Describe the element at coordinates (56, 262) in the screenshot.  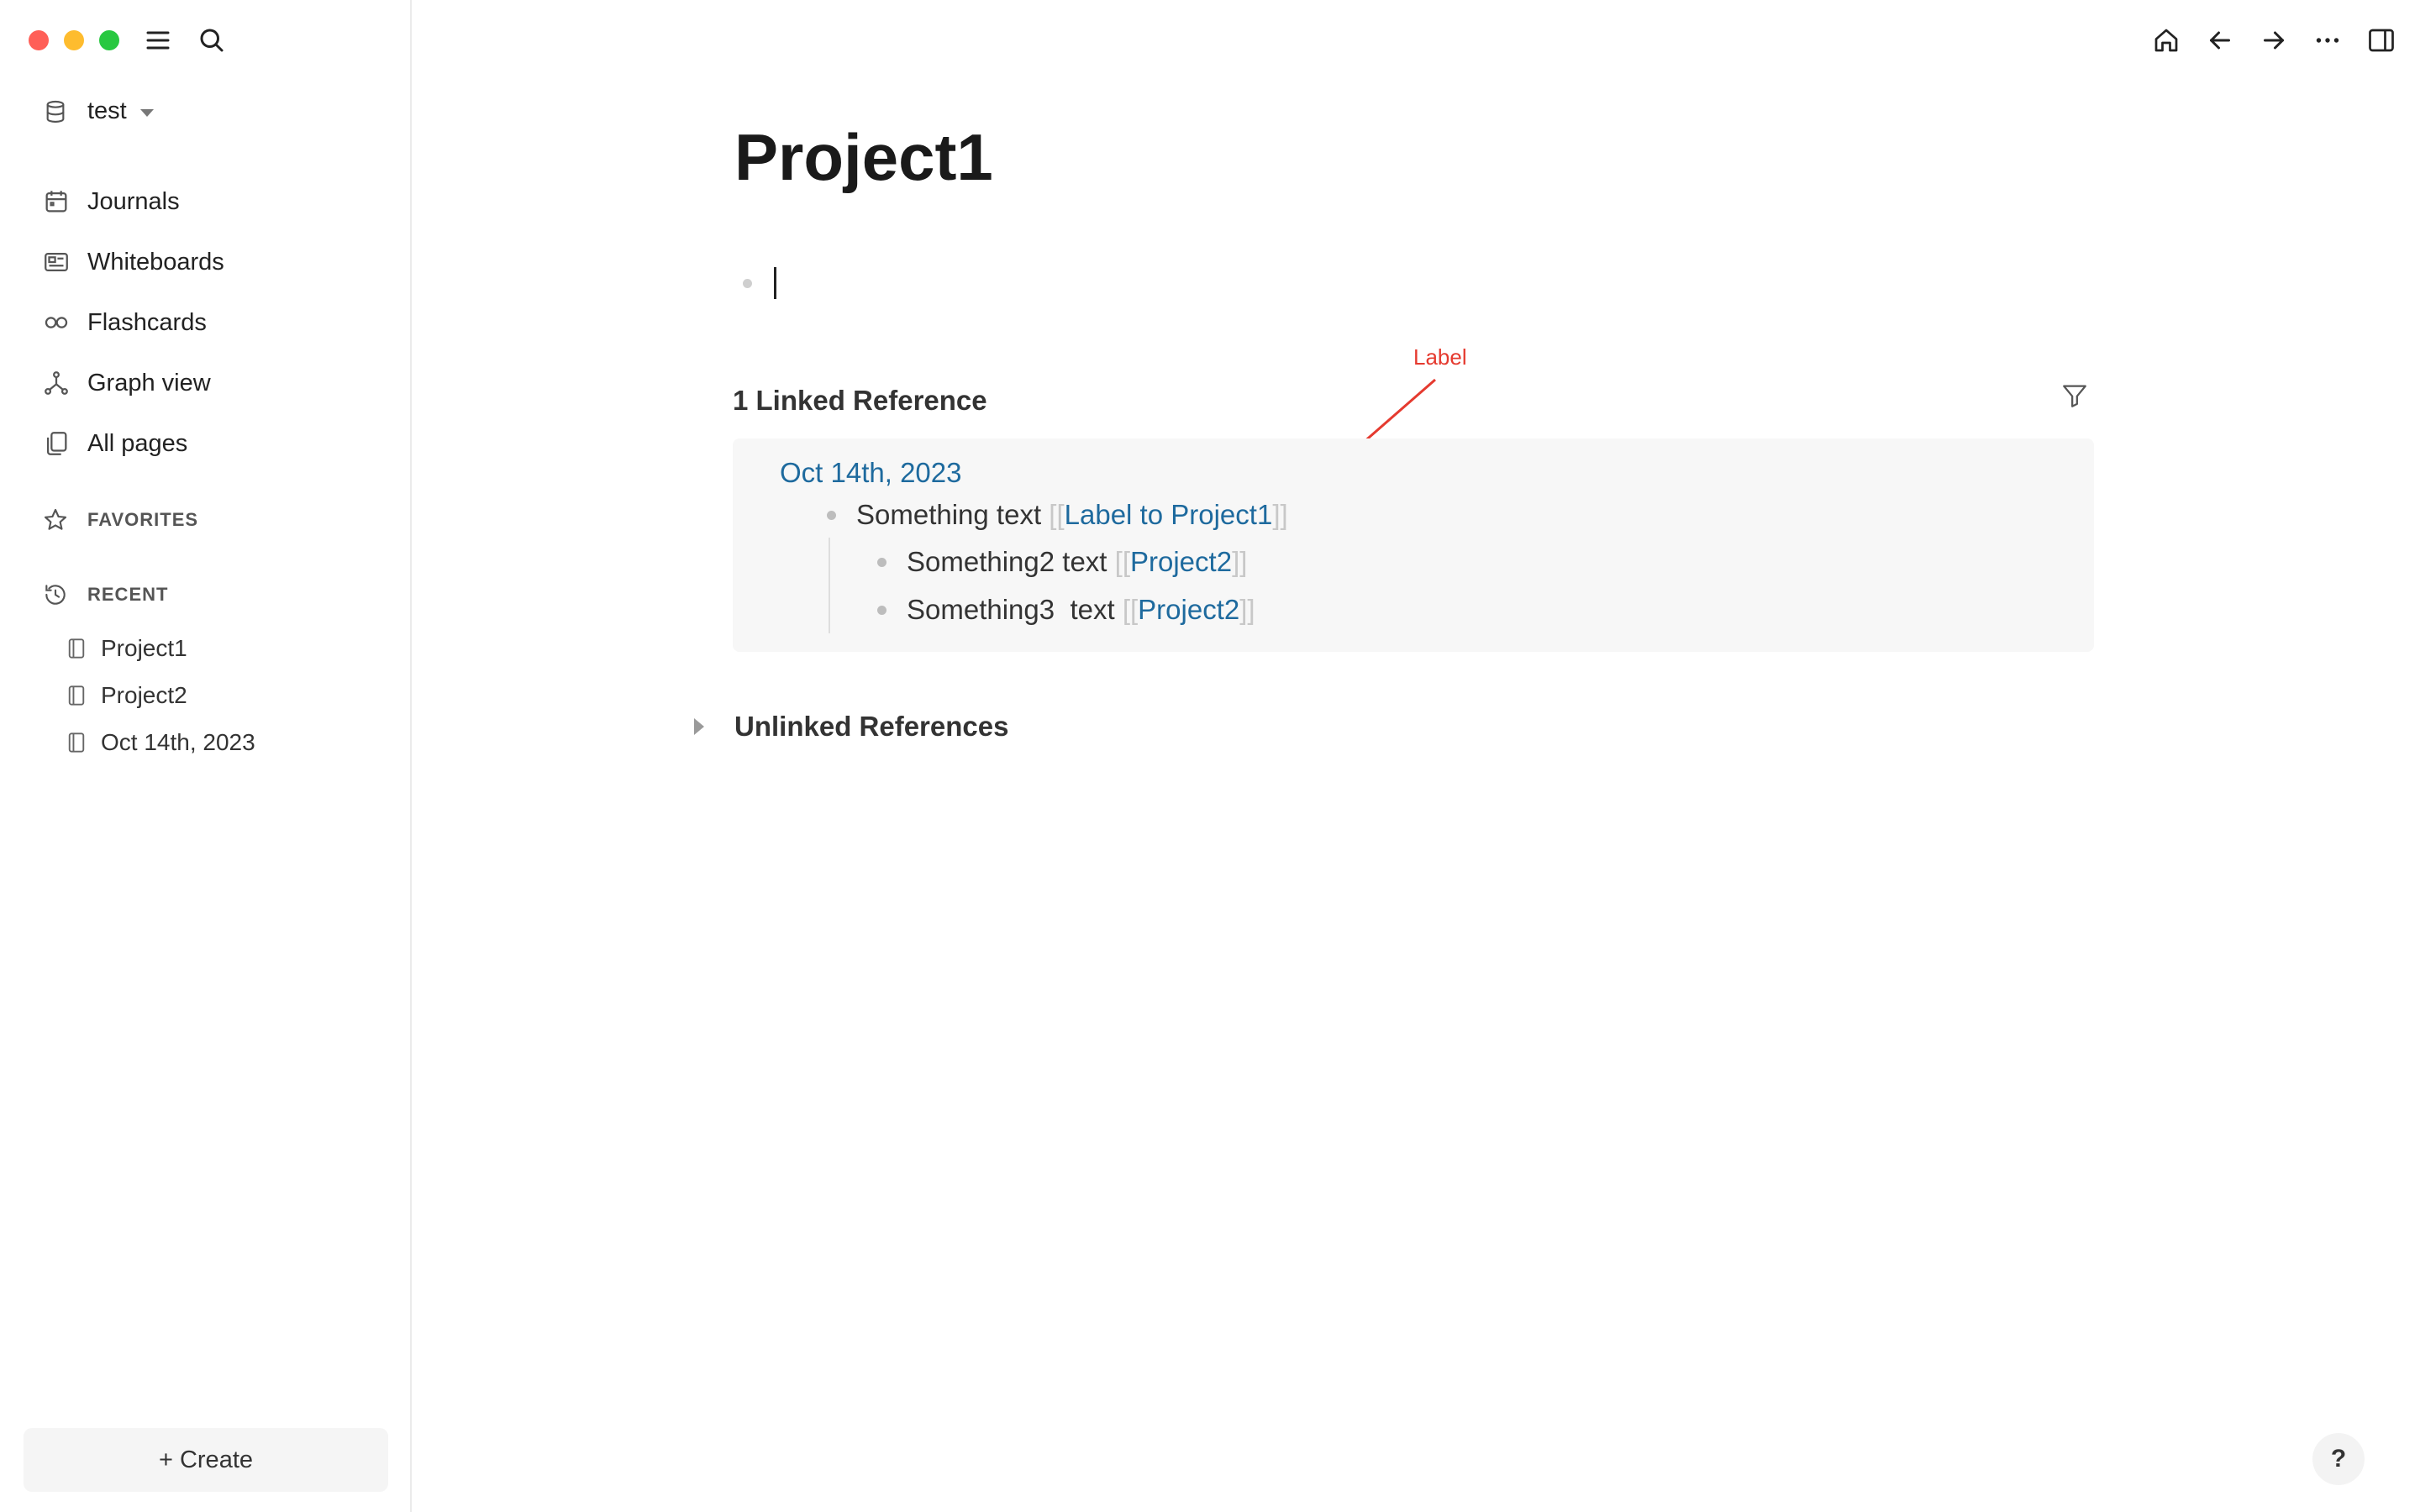
I see `whiteboard-icon` at that location.